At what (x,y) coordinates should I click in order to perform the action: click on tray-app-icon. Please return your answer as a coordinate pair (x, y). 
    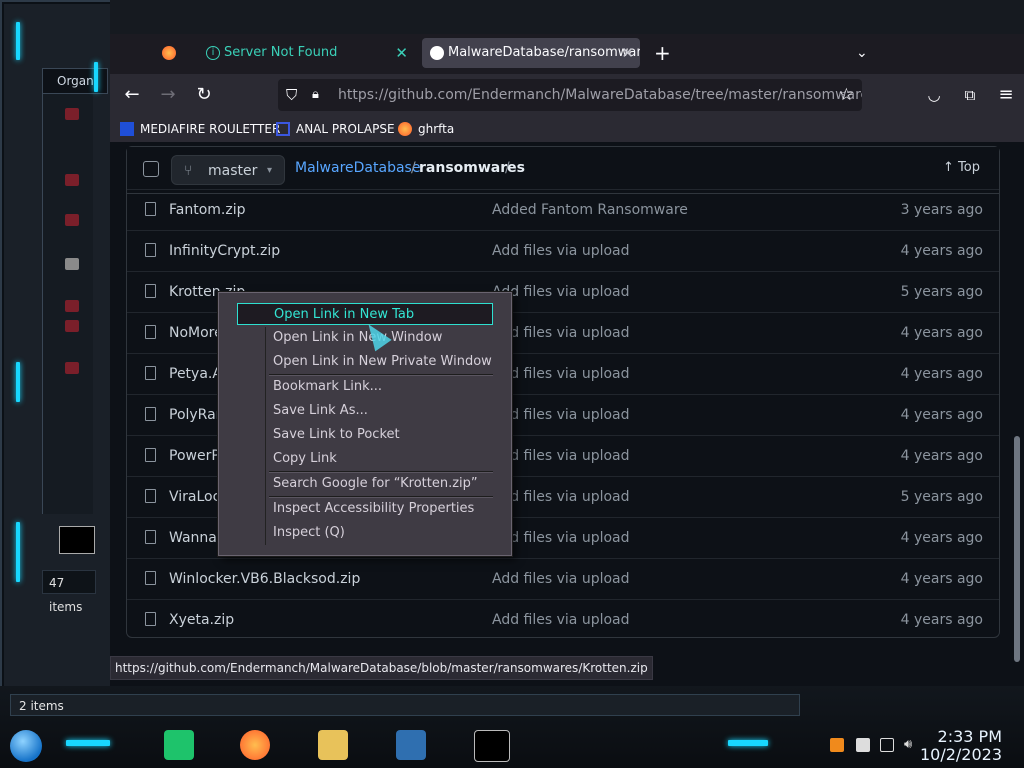
    Looking at the image, I should click on (837, 745).